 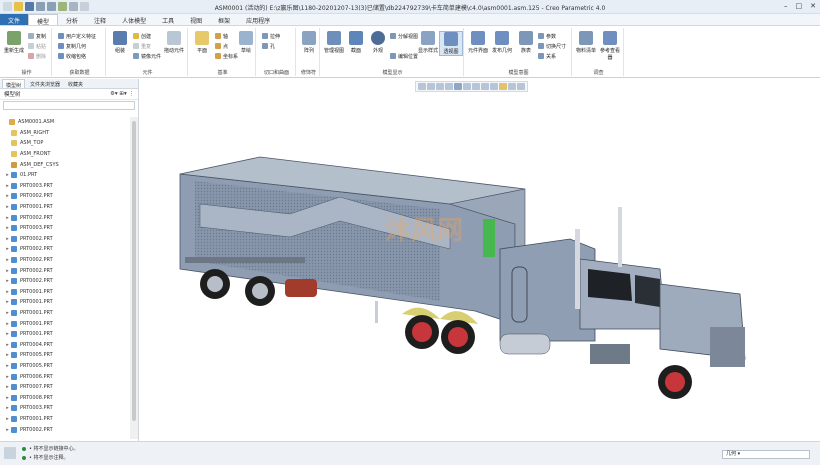 What do you see at coordinates (65, 344) in the screenshot?
I see `tree-item: ▸ PRT0004.PRT` at bounding box center [65, 344].